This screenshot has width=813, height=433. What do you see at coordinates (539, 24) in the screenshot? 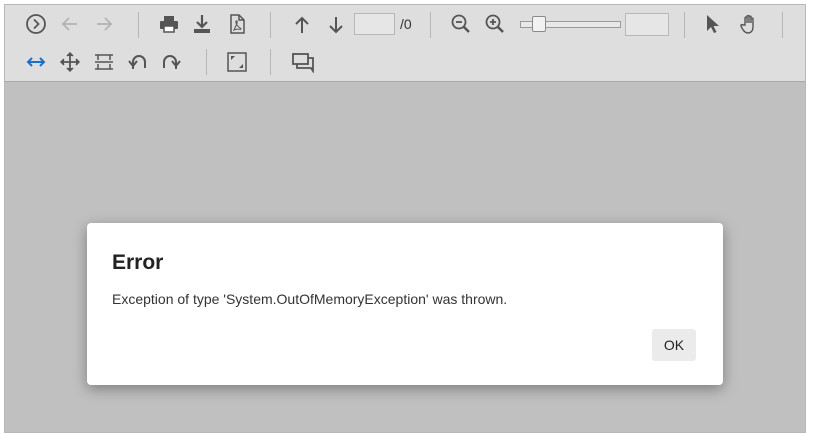
I see `zoom-slider-thumb` at bounding box center [539, 24].